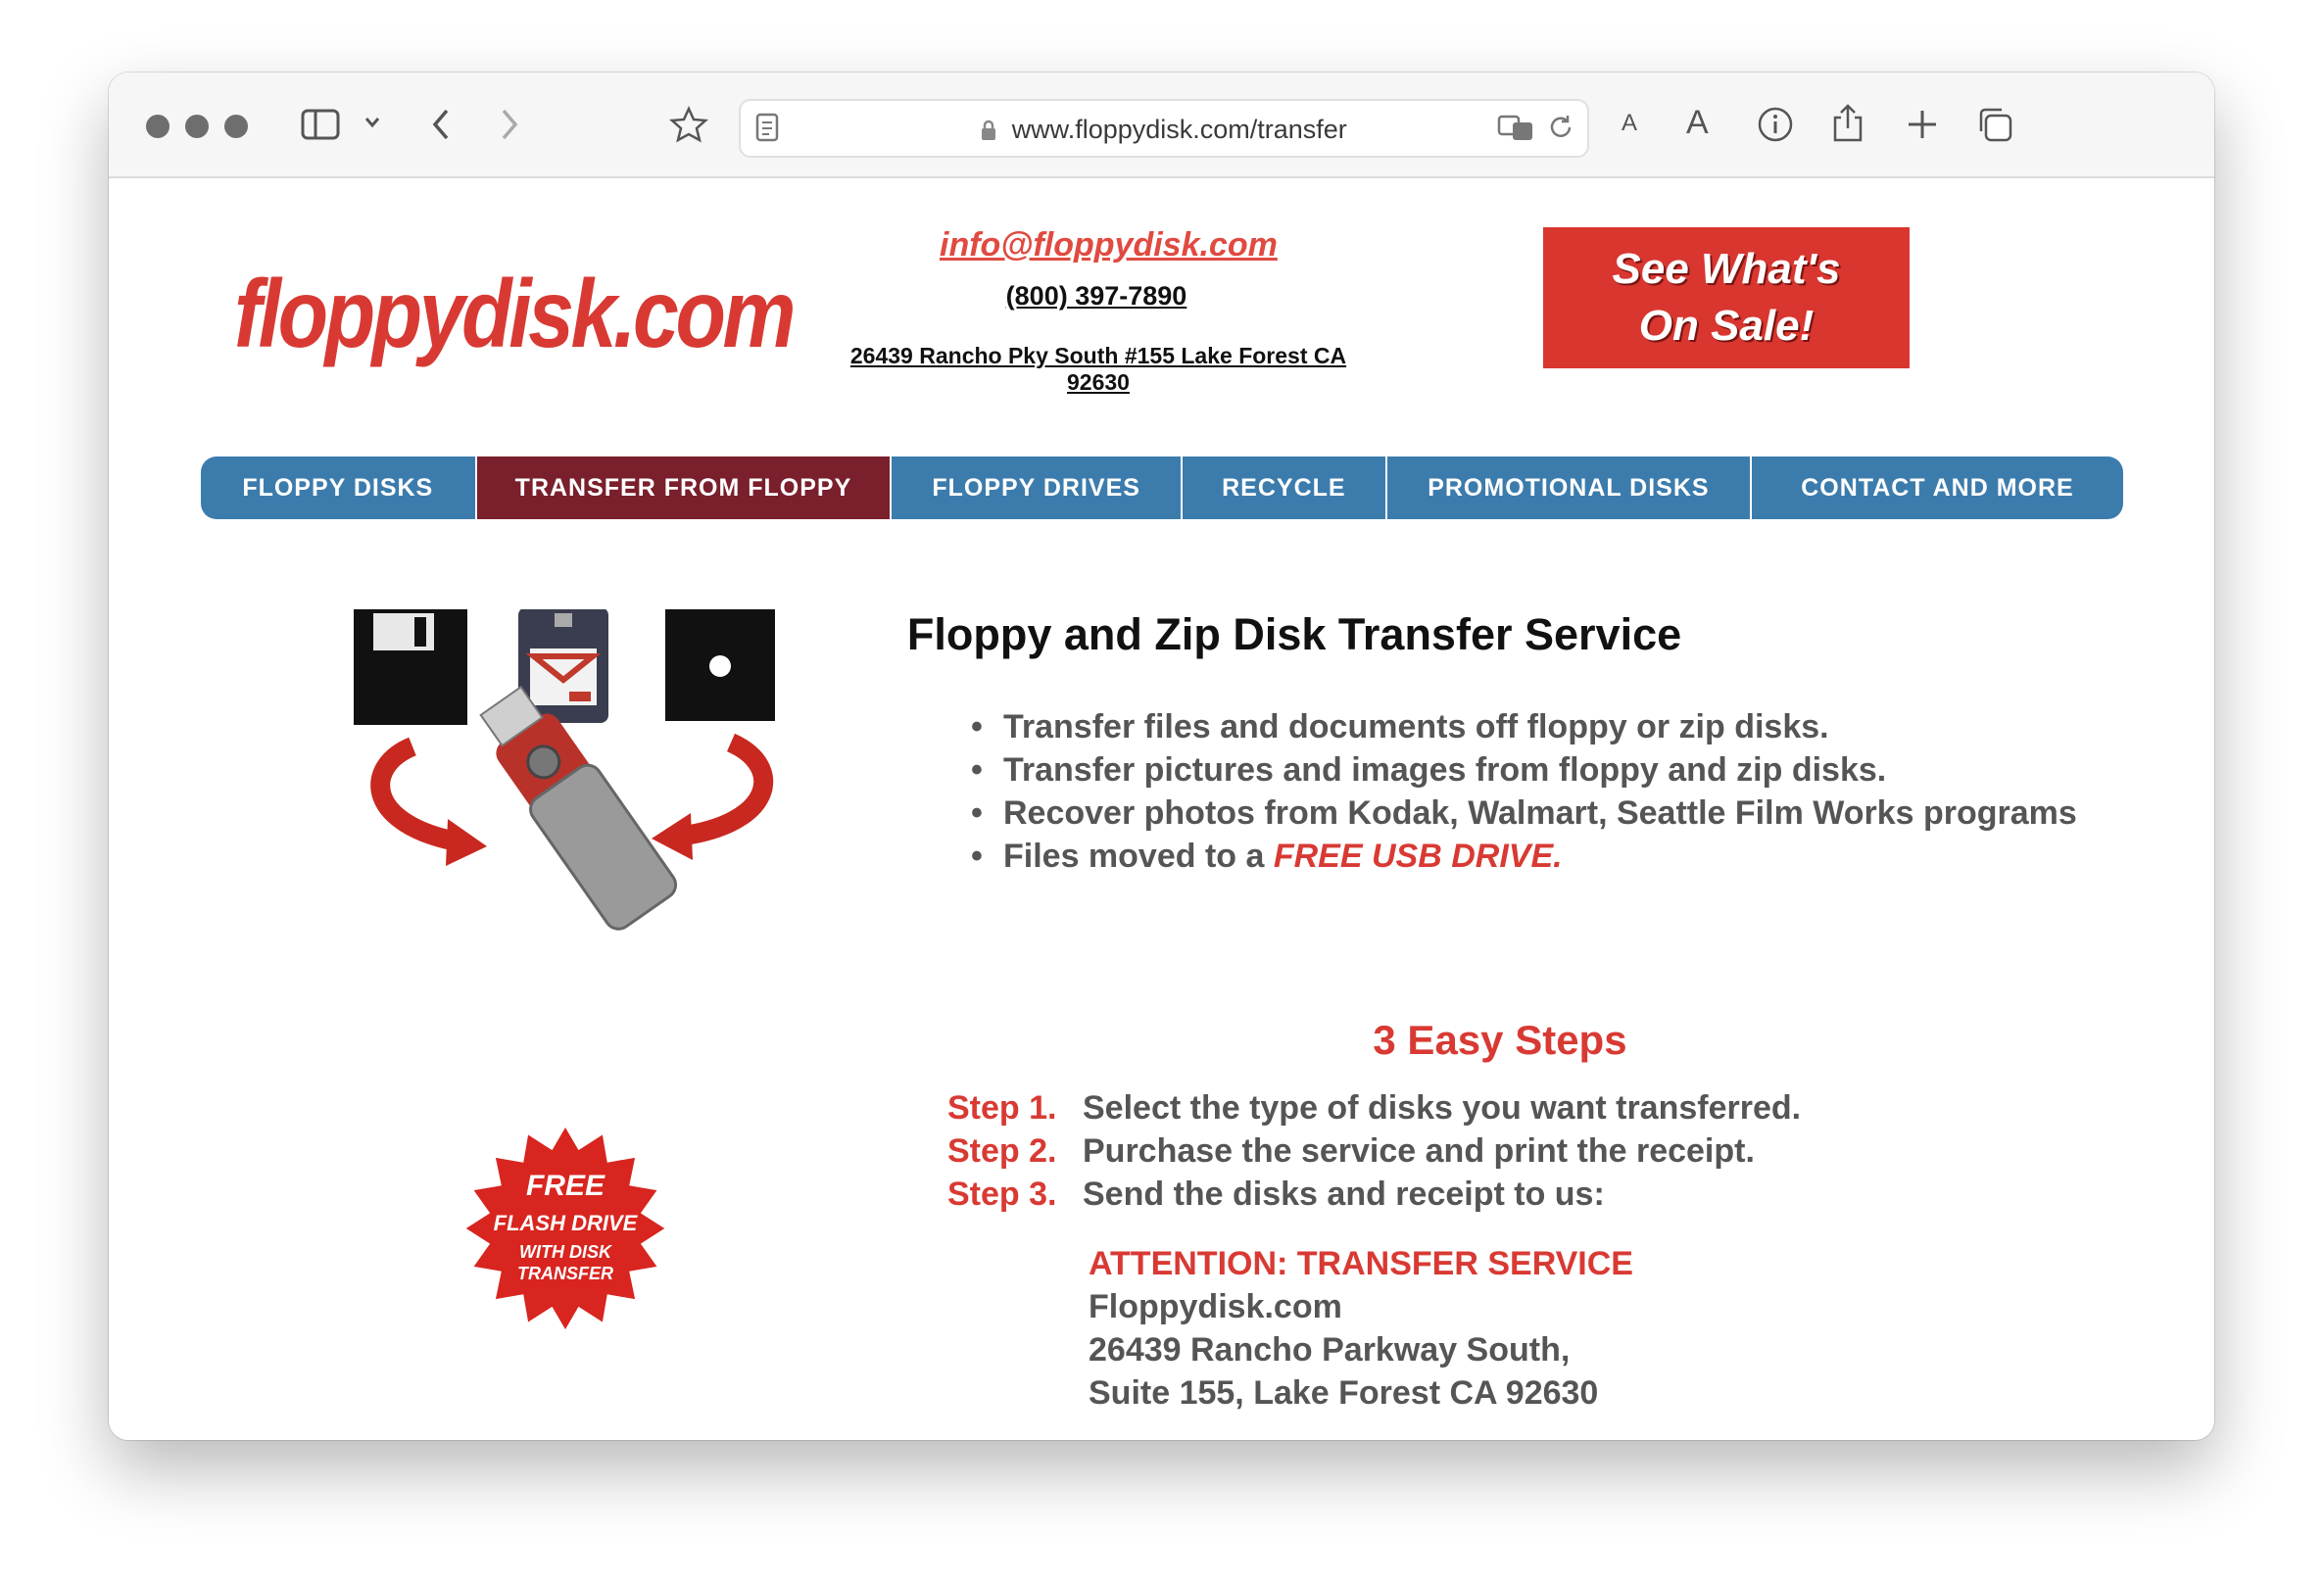  Describe the element at coordinates (1775, 124) in the screenshot. I see `info-icon` at that location.